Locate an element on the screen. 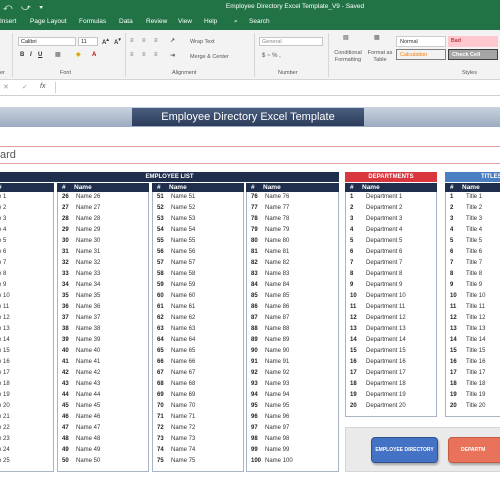 The height and width of the screenshot is (500, 500). font-size-select: 11 is located at coordinates (88, 41).